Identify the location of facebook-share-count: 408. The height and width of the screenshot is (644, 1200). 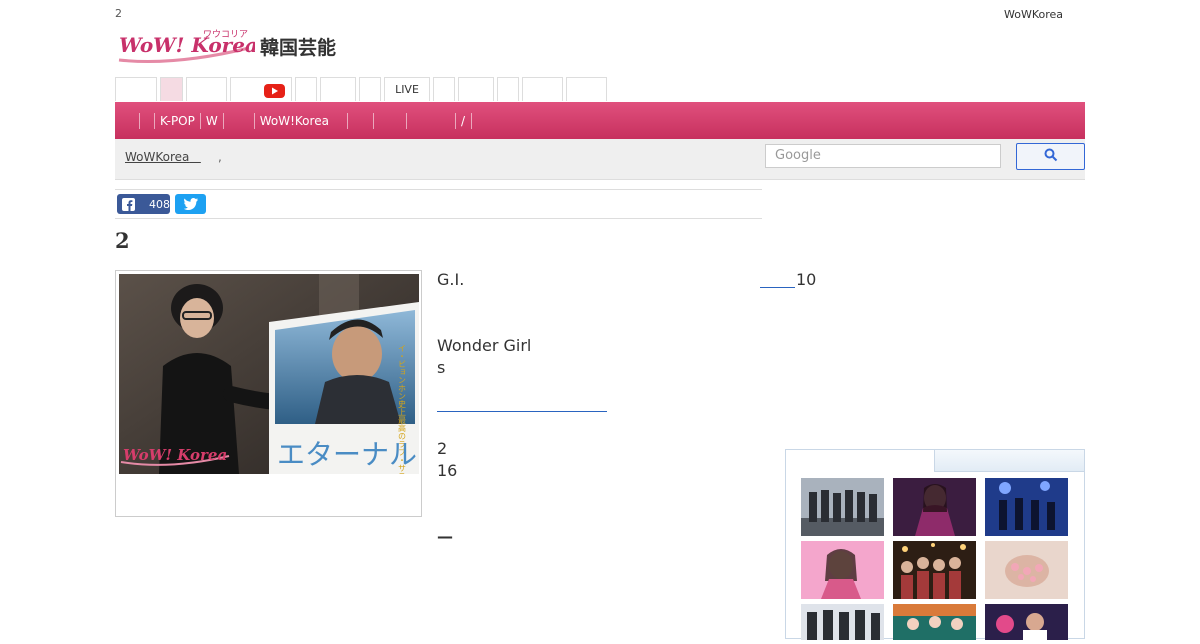
(159, 204).